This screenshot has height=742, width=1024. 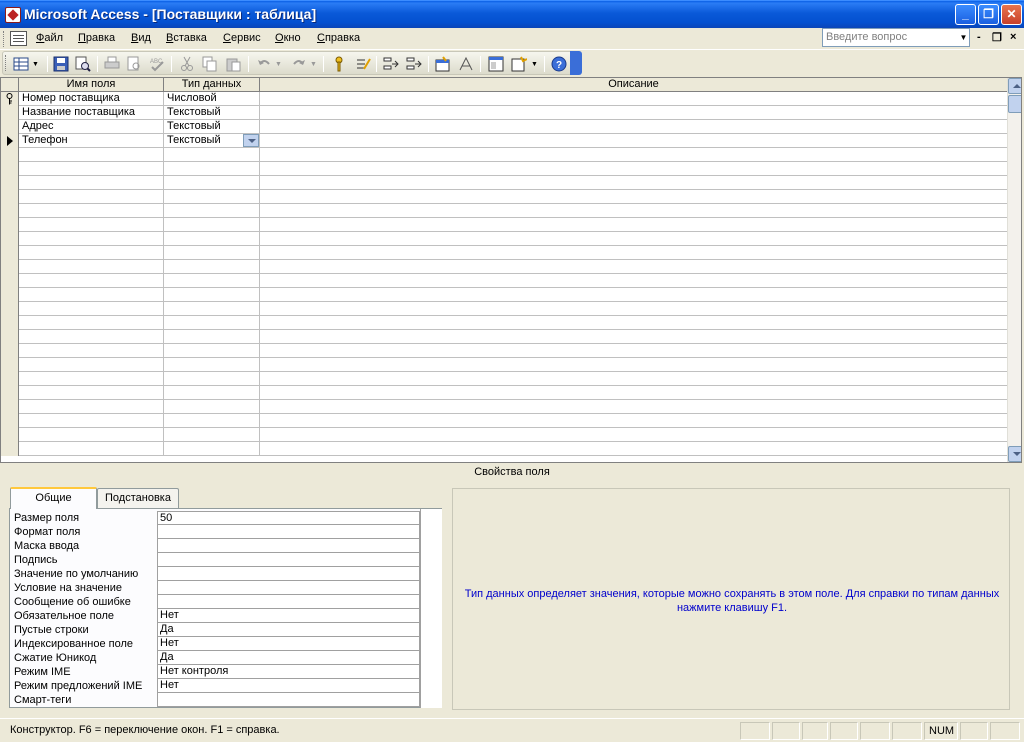 I want to click on field-name-cell: Телефон, so click(x=91, y=141).